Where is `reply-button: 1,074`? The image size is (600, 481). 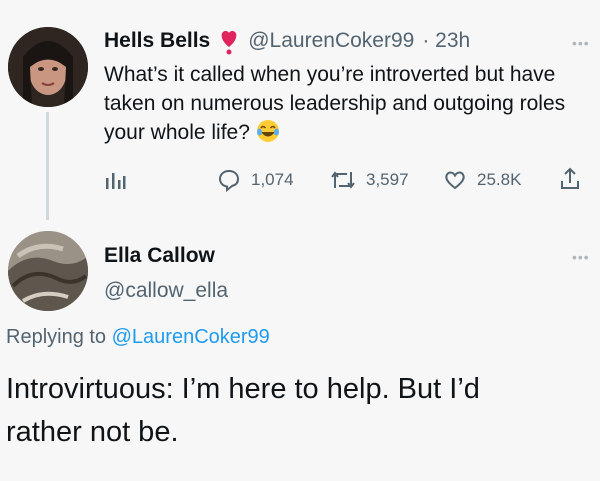
reply-button: 1,074 is located at coordinates (255, 180).